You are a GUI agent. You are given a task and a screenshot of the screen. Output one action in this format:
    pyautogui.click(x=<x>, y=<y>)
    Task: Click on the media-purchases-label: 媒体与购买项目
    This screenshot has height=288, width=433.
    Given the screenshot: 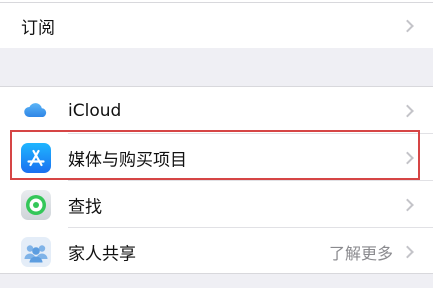 What is the action you would take?
    pyautogui.click(x=127, y=160)
    